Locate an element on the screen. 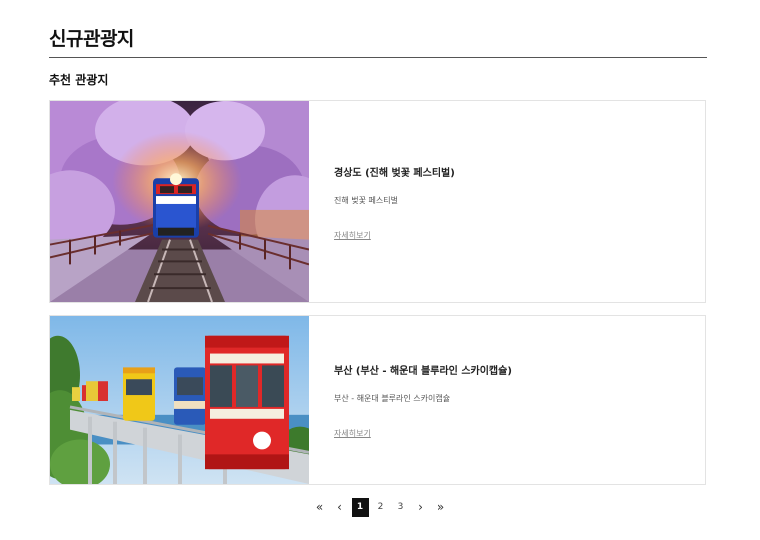  sky-capsule-image is located at coordinates (179, 400).